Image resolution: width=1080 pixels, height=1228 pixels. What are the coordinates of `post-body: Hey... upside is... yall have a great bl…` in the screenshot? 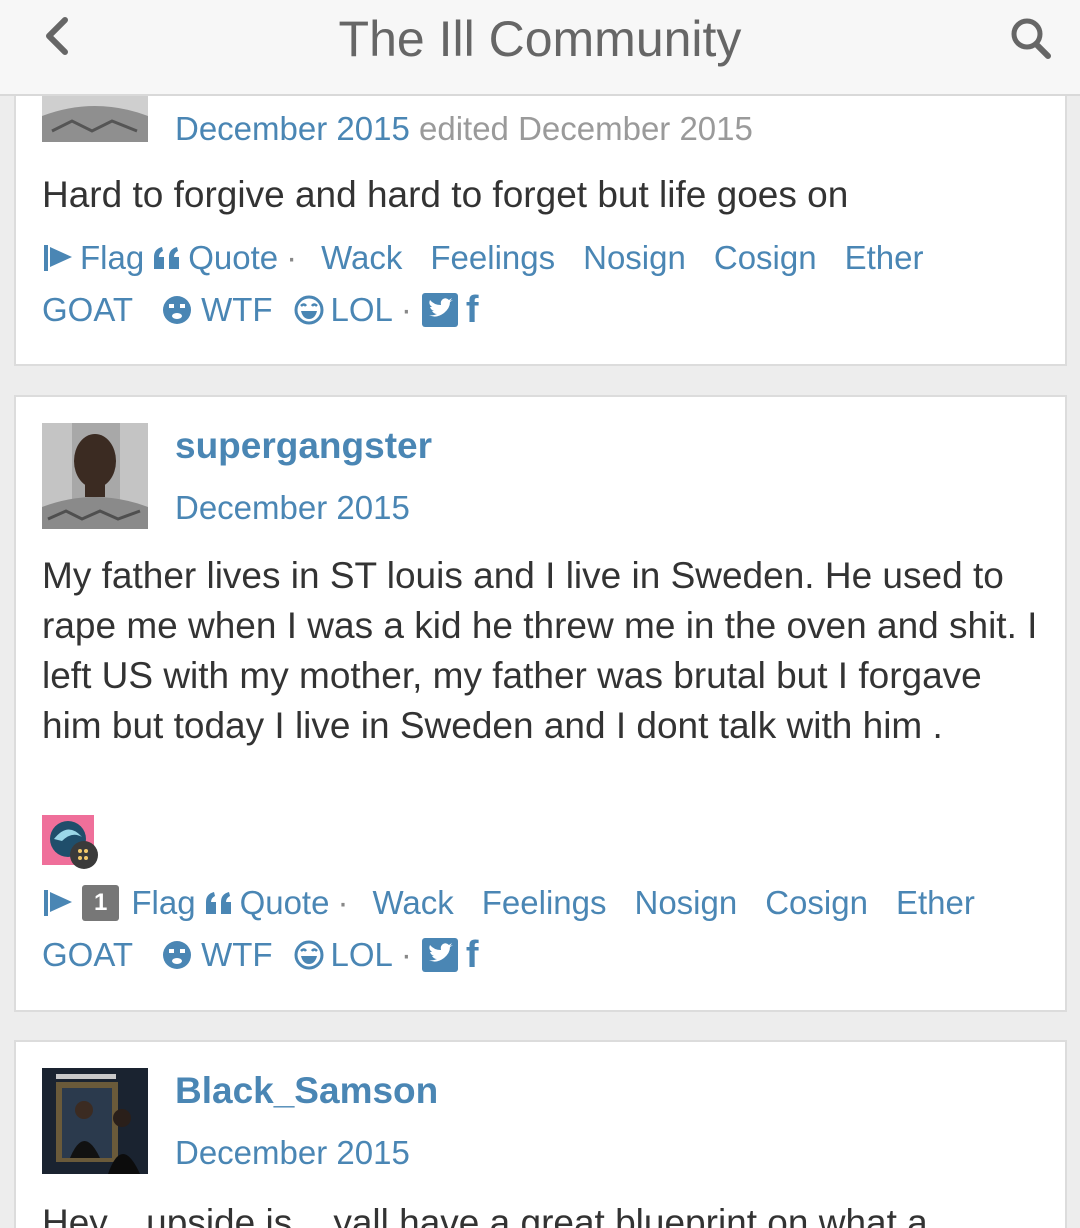 It's located at (485, 1215).